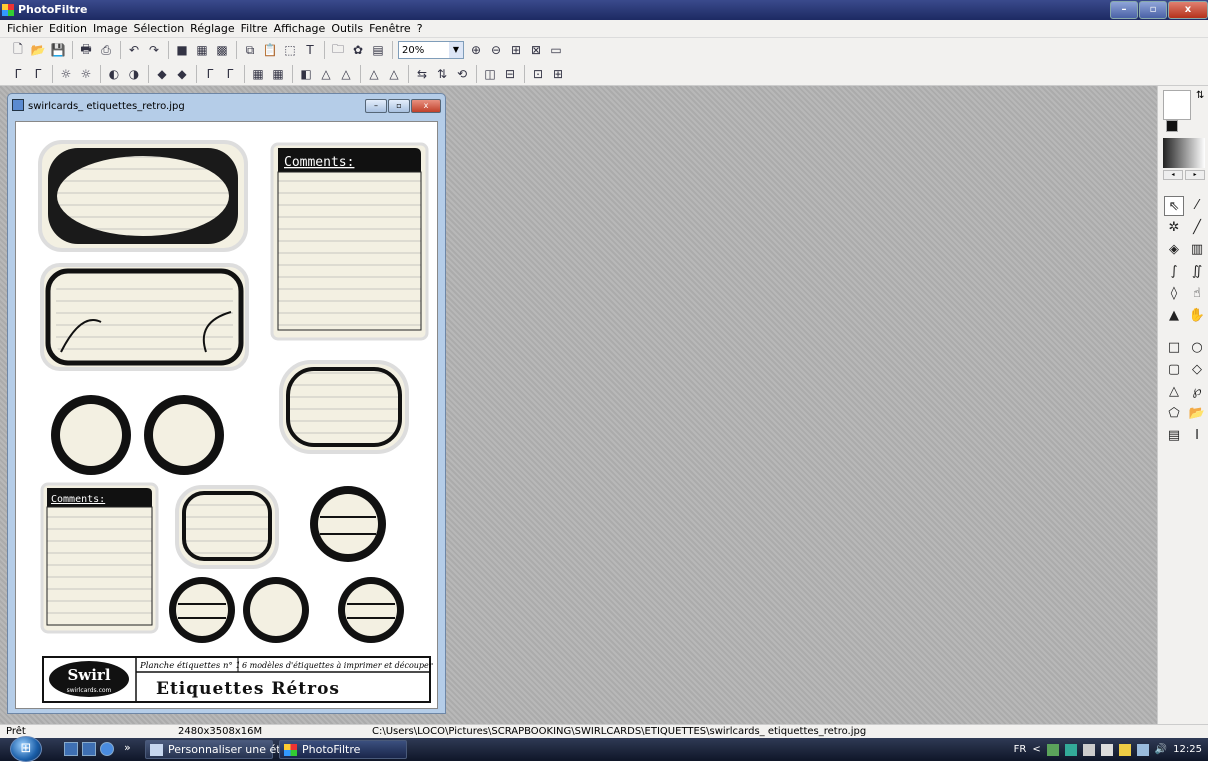 The height and width of the screenshot is (762, 1208). Describe the element at coordinates (343, 749) in the screenshot. I see `task-photofiltre: PhotoFiltre` at that location.